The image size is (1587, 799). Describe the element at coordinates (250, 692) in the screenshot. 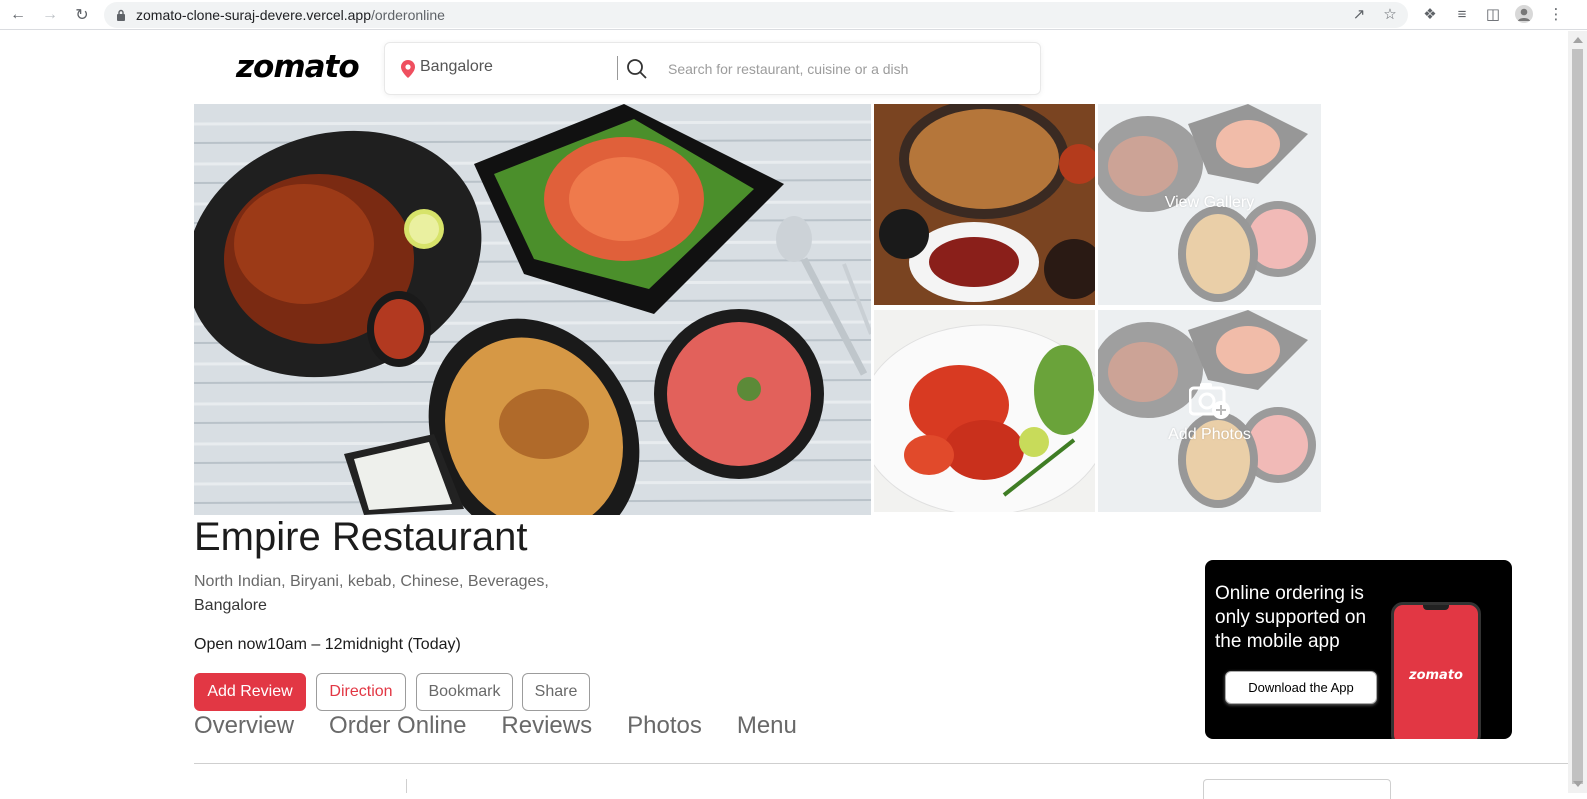

I see `add-review-button: Add Review` at that location.